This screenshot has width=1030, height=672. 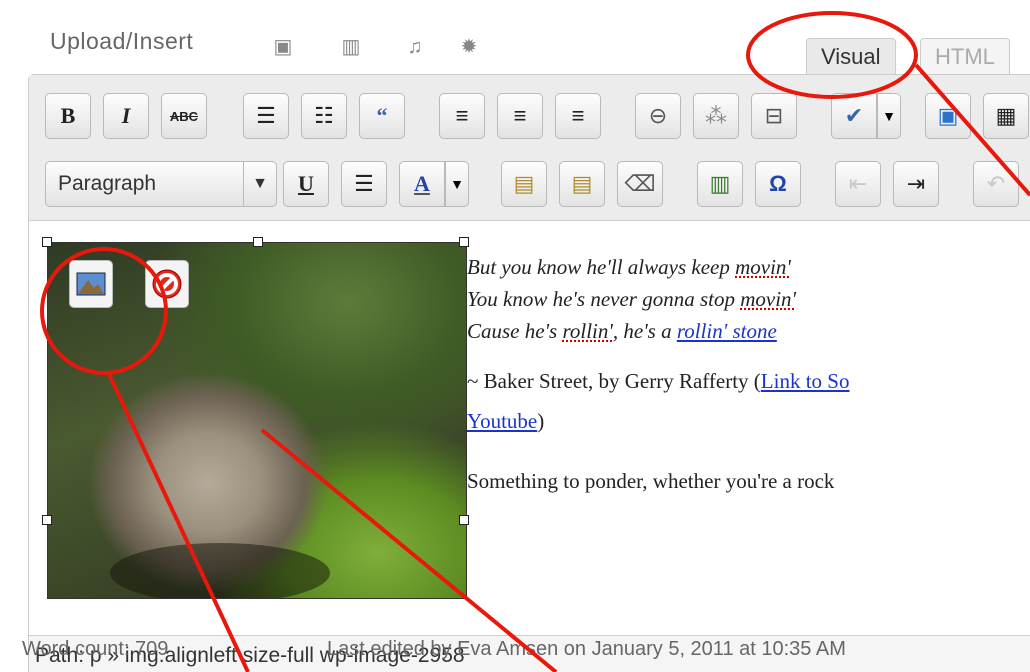 What do you see at coordinates (415, 47) in the screenshot?
I see `audio-icon: ♫` at bounding box center [415, 47].